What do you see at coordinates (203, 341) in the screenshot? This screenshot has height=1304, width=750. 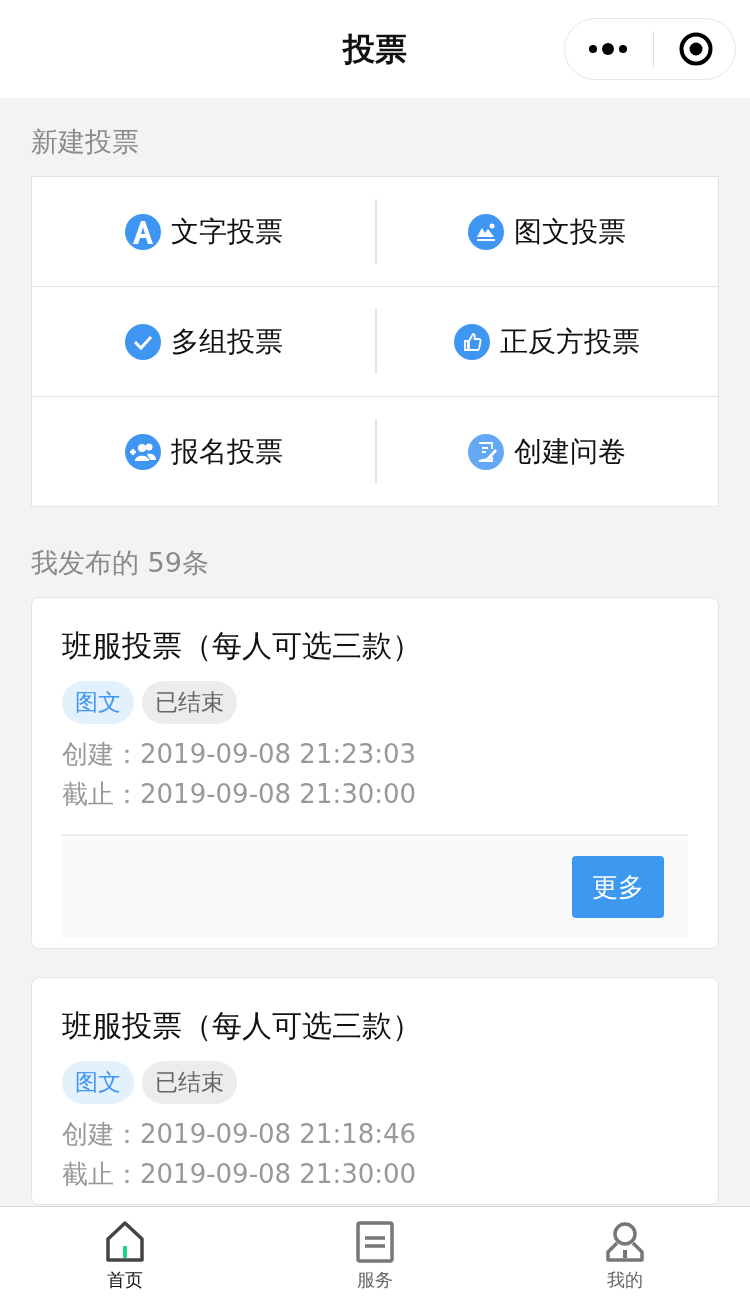 I see `create-option: 多组投票` at bounding box center [203, 341].